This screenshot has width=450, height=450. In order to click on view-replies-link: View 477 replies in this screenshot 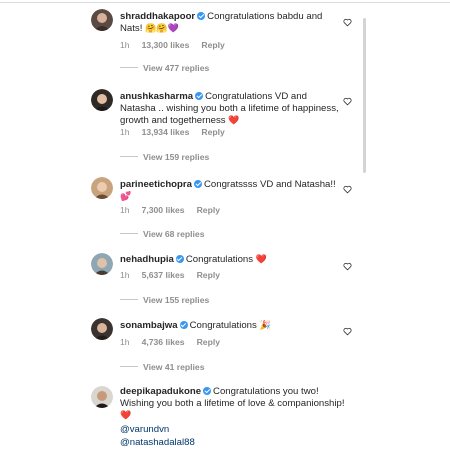, I will do `click(164, 68)`.